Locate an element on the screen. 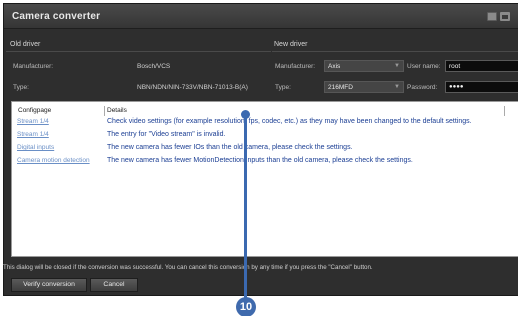 This screenshot has height=316, width=518. username-label: User name: is located at coordinates (424, 66).